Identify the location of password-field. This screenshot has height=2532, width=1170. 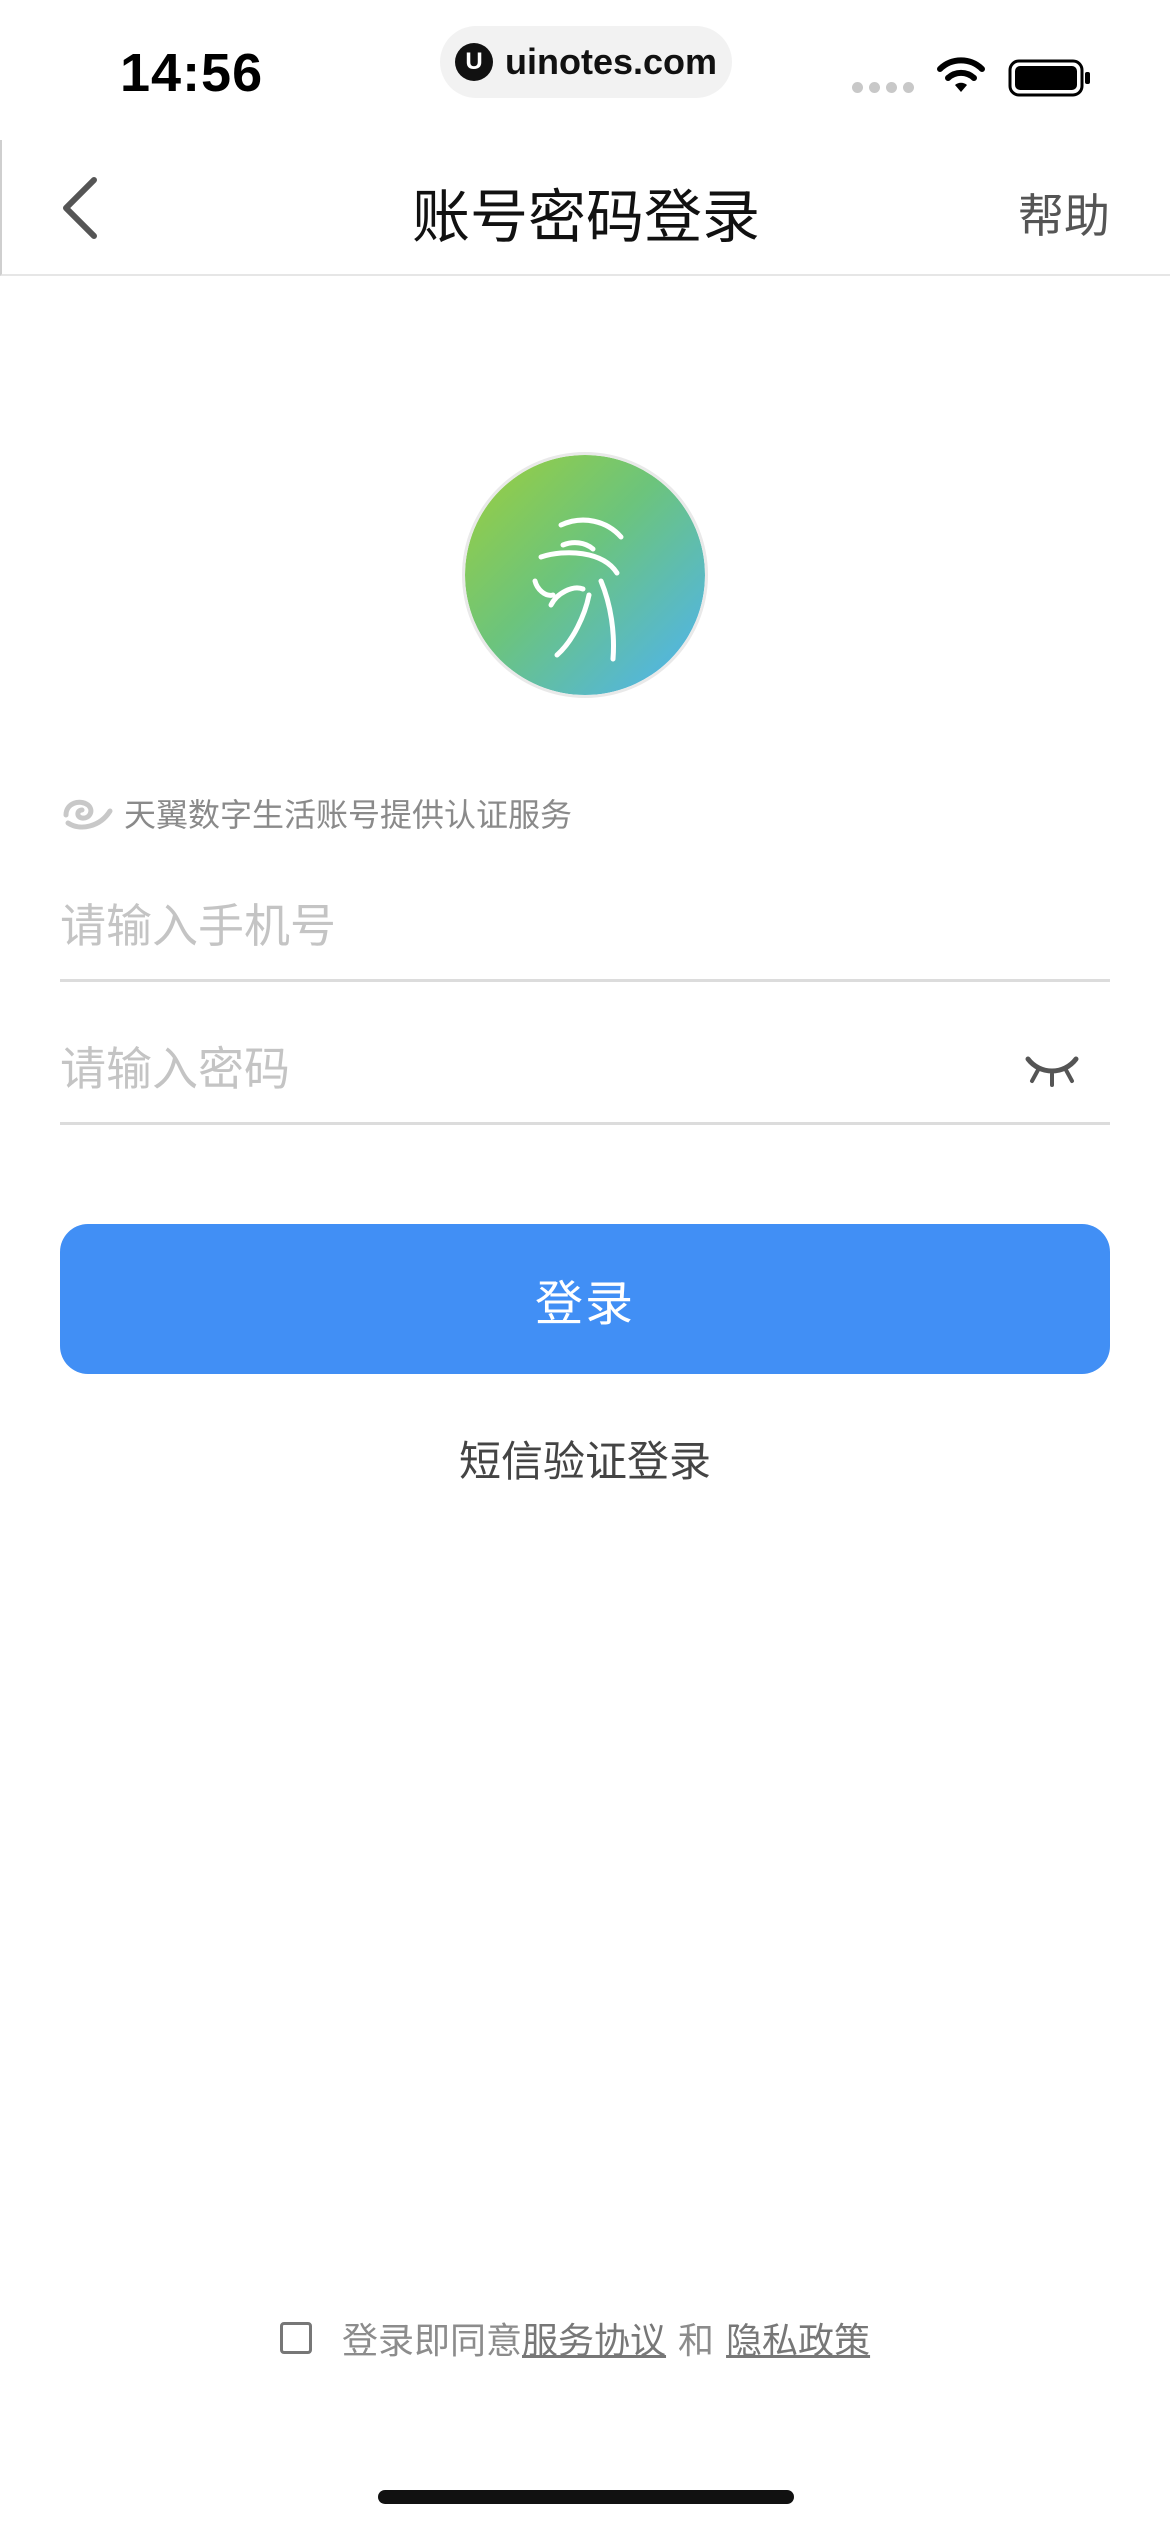
(585, 1070).